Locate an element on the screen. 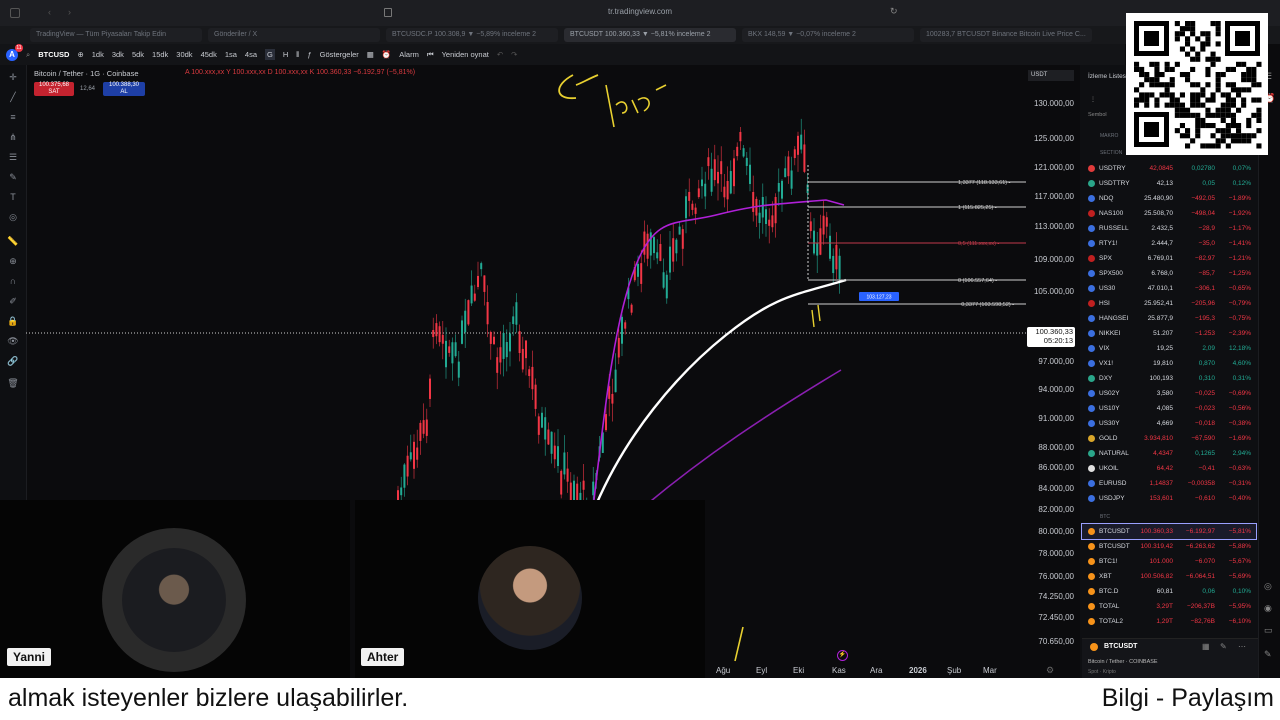  watchlist-col-symbol: Sembol is located at coordinates (1097, 115).